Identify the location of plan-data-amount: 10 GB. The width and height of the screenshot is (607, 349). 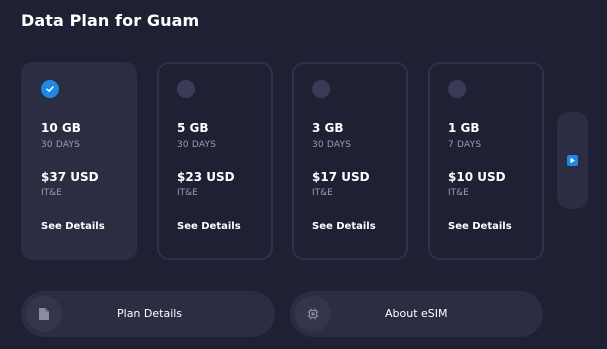
(61, 128).